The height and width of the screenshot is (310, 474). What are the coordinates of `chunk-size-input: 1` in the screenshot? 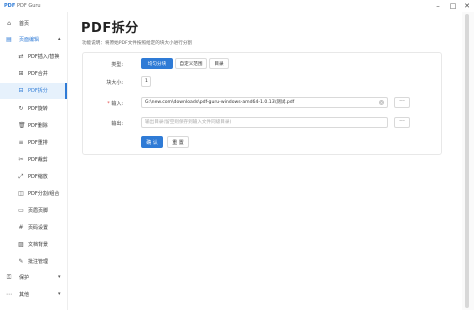 It's located at (146, 81).